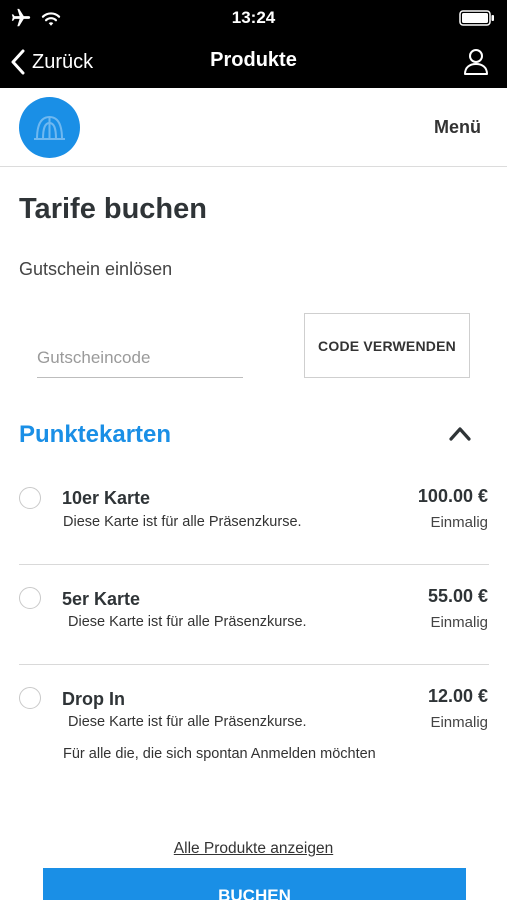  I want to click on status-time: 13:24, so click(253, 17).